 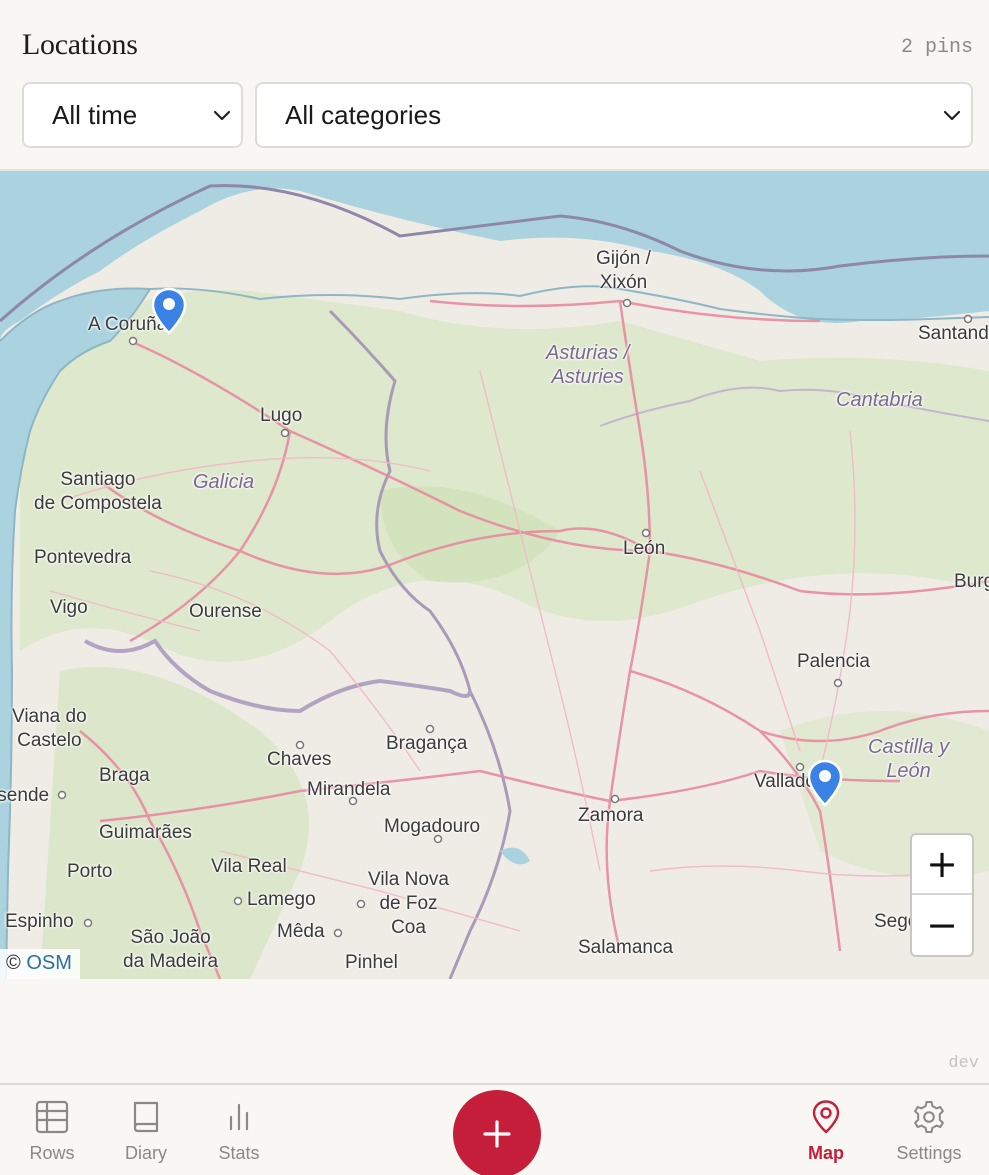 I want to click on osm-link: OSM, so click(x=49, y=963).